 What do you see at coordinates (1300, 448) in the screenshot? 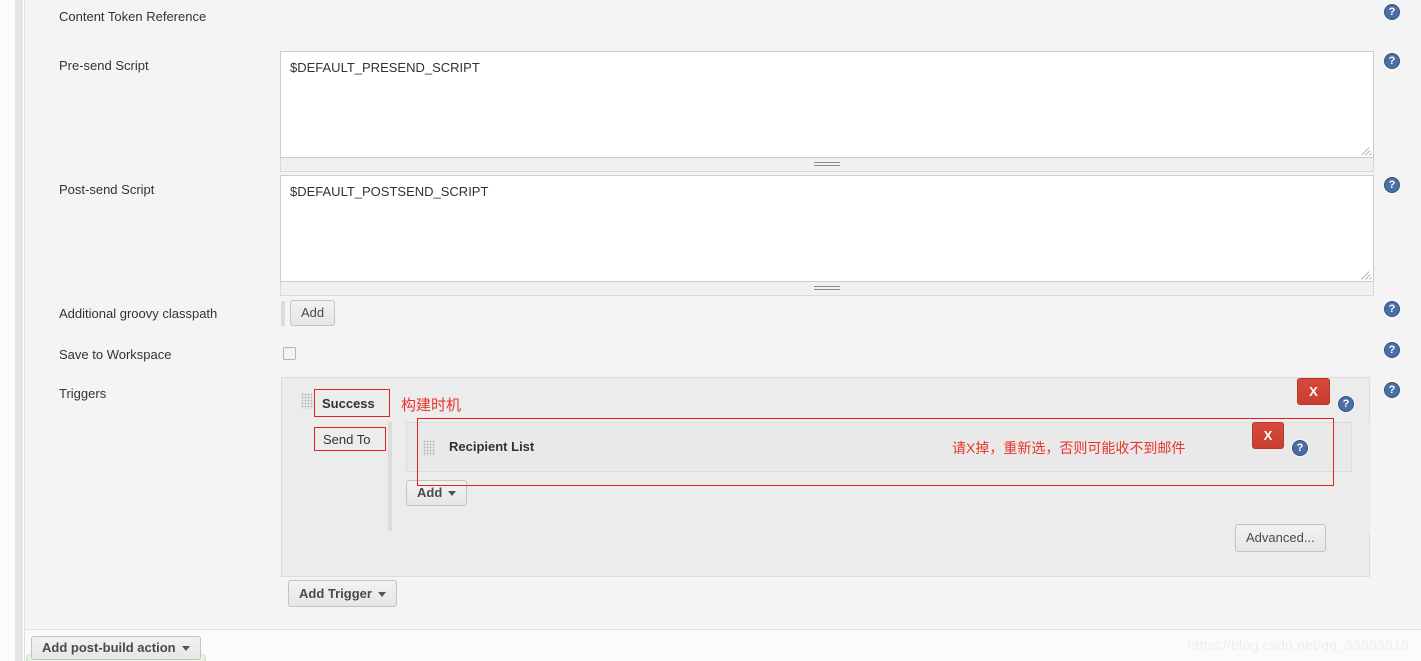
I see `help-icon-recipient-list: ?` at bounding box center [1300, 448].